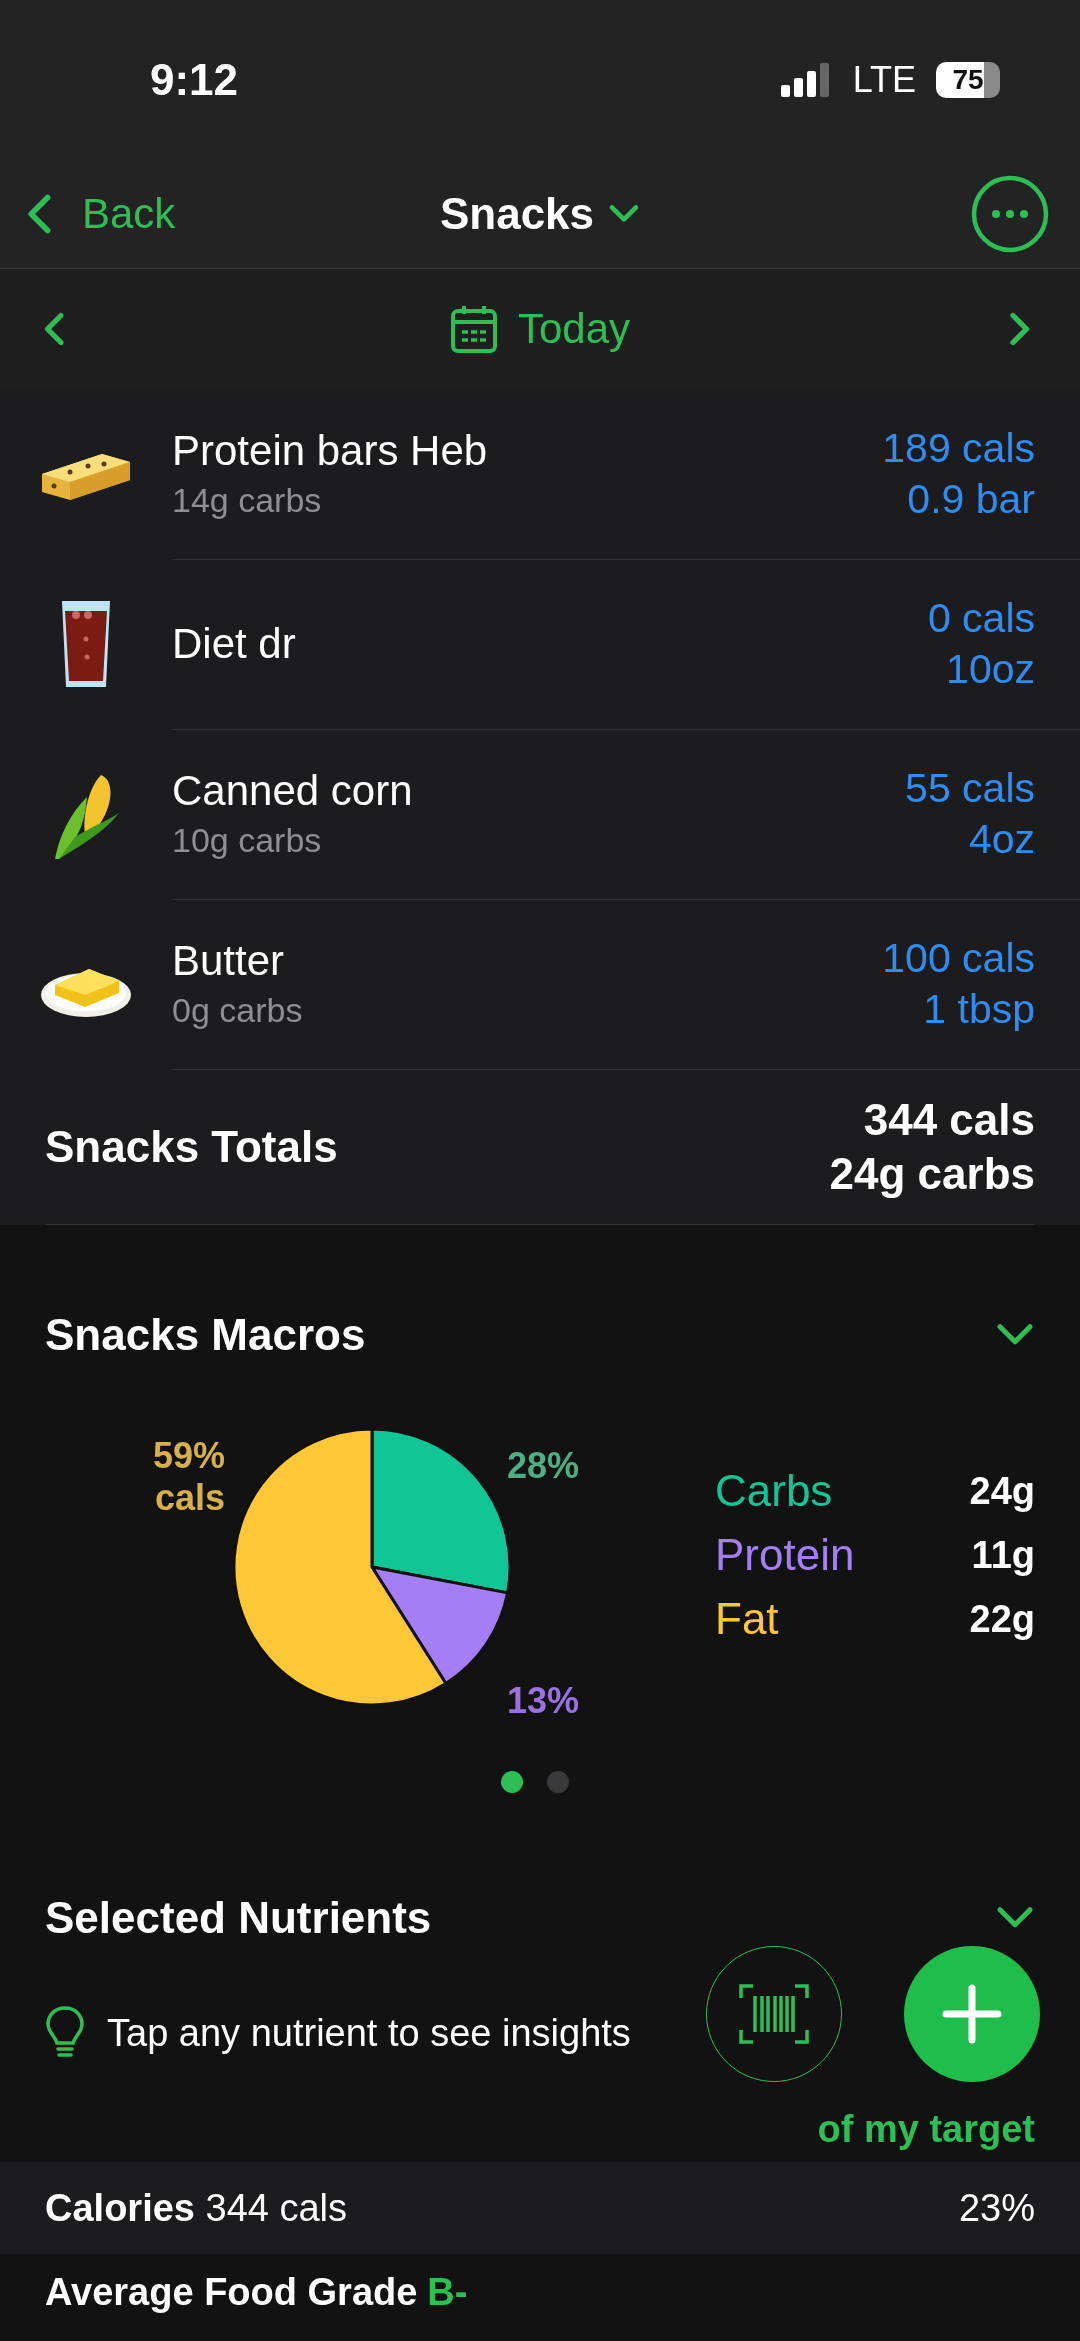  I want to click on calories-label: 100 cals, so click(958, 958).